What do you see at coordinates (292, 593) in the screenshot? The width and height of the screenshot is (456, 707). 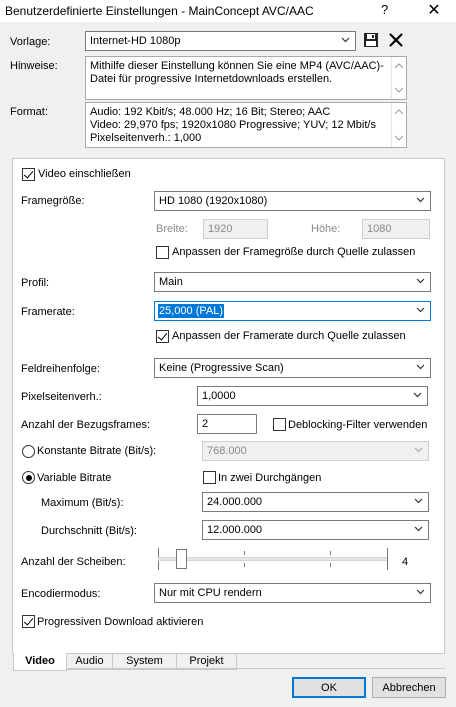 I see `encode-mode-dropdown: Nur mit CPU rendern` at bounding box center [292, 593].